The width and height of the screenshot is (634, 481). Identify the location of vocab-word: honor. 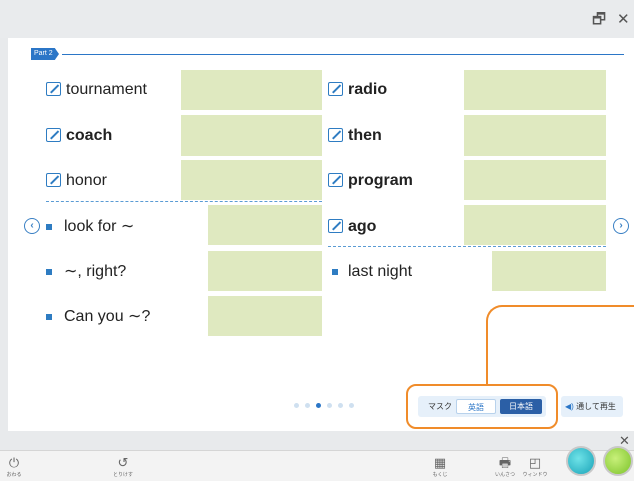
(86, 180).